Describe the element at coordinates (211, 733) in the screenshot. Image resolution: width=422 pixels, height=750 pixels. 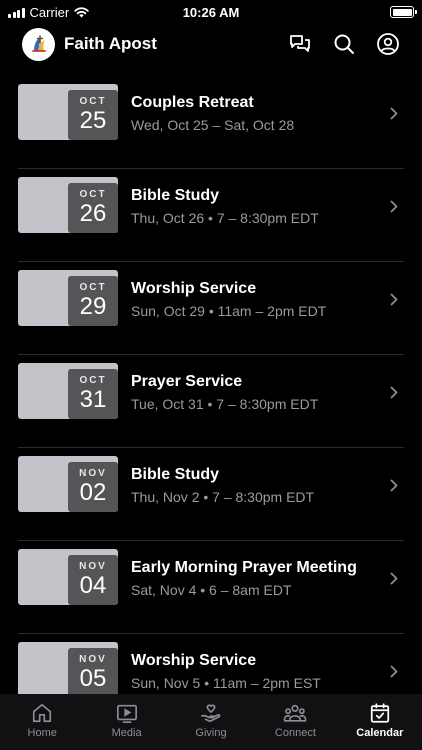
I see `tab-label-giving: Giving` at that location.